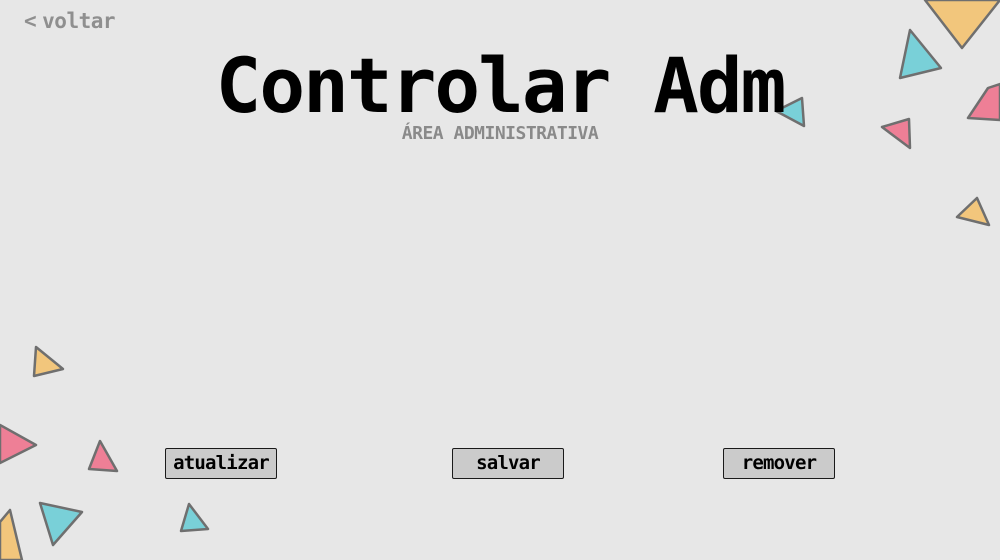 The image size is (1000, 560). Describe the element at coordinates (500, 133) in the screenshot. I see `page-subtitle: ÁREA ADMINISTRATIVA` at that location.